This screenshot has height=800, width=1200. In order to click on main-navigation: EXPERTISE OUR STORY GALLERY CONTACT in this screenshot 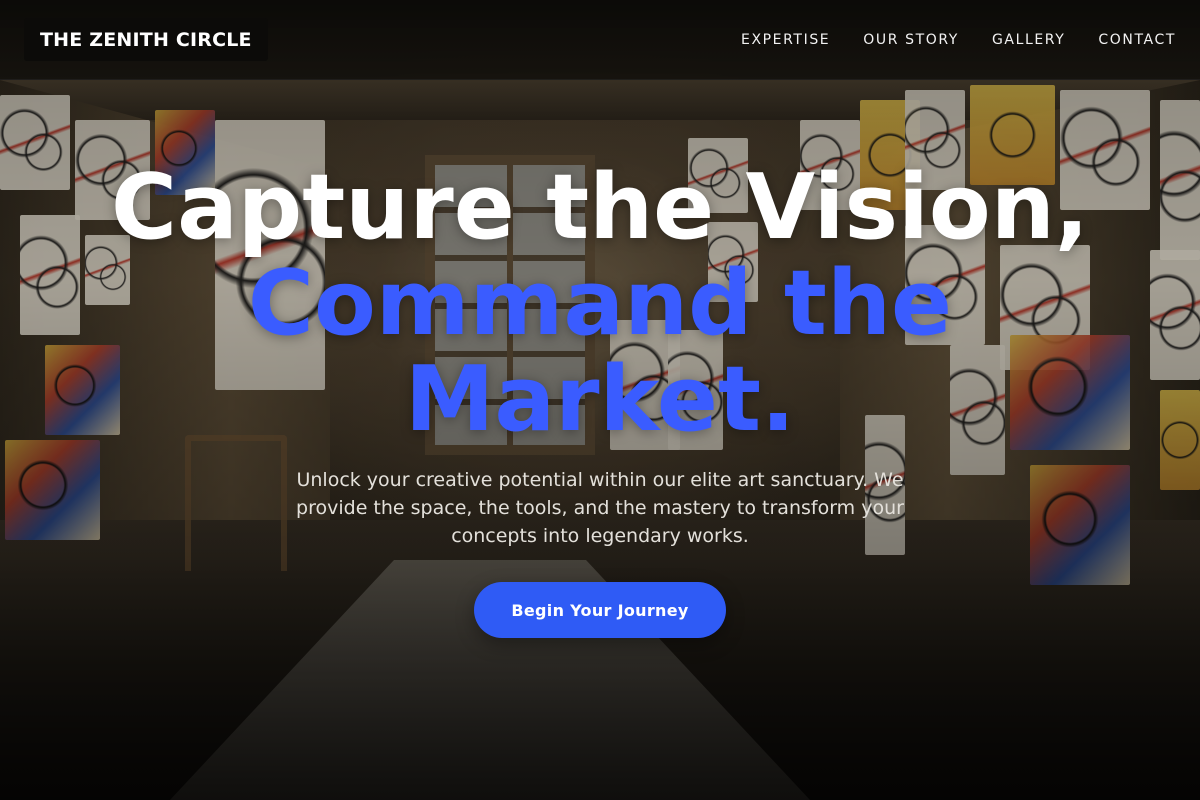, I will do `click(958, 40)`.